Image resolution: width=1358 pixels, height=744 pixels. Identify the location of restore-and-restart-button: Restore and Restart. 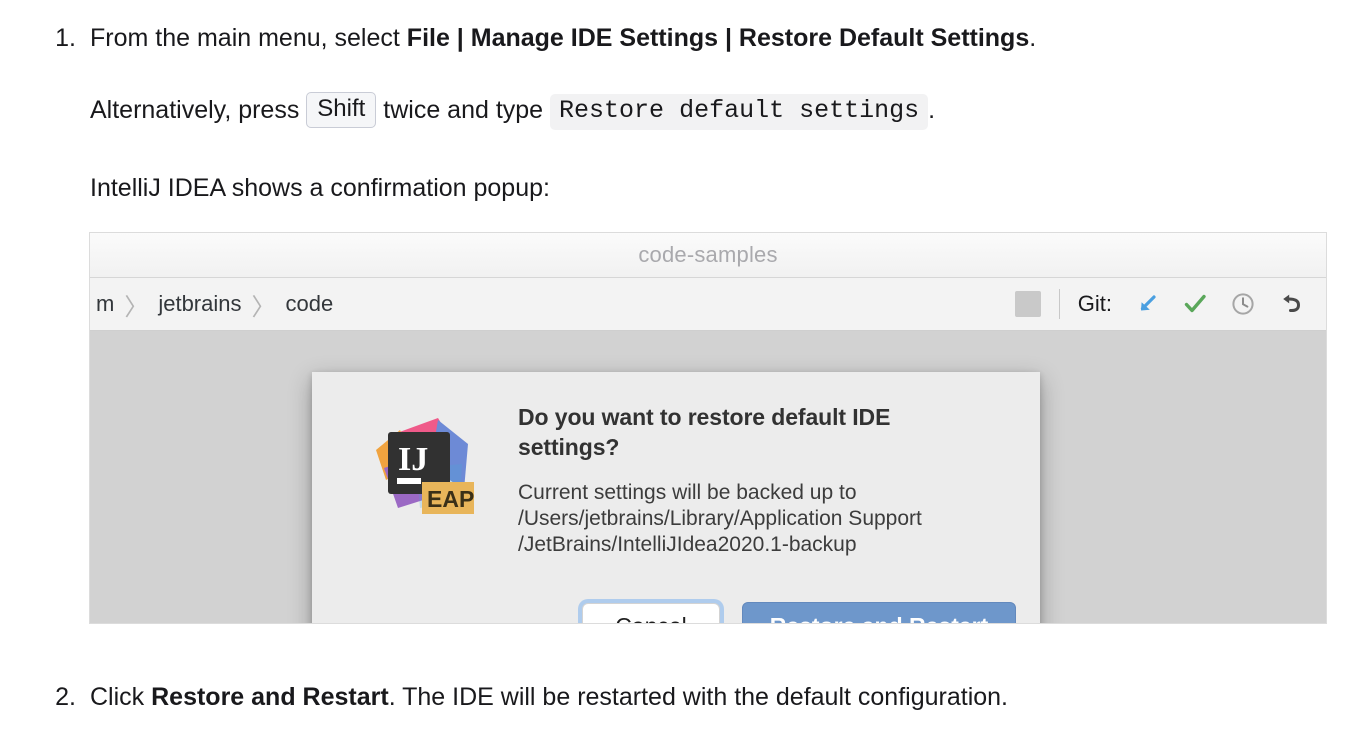
(879, 612).